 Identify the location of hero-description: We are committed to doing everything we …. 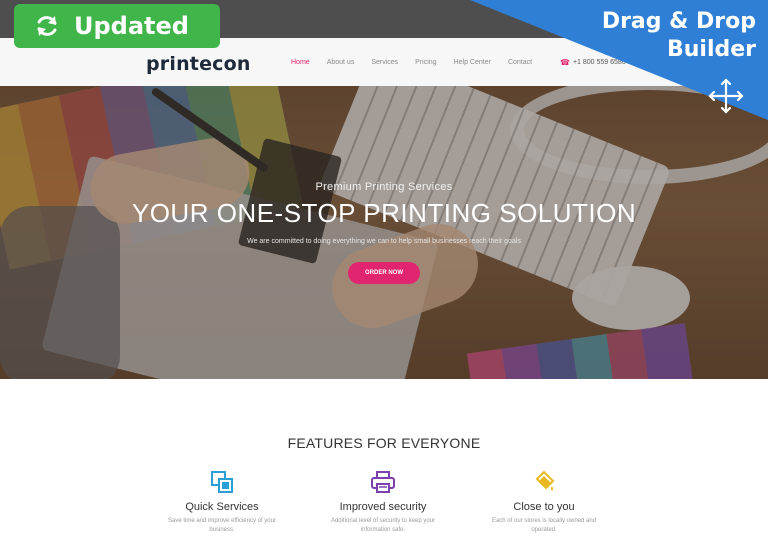
(384, 241).